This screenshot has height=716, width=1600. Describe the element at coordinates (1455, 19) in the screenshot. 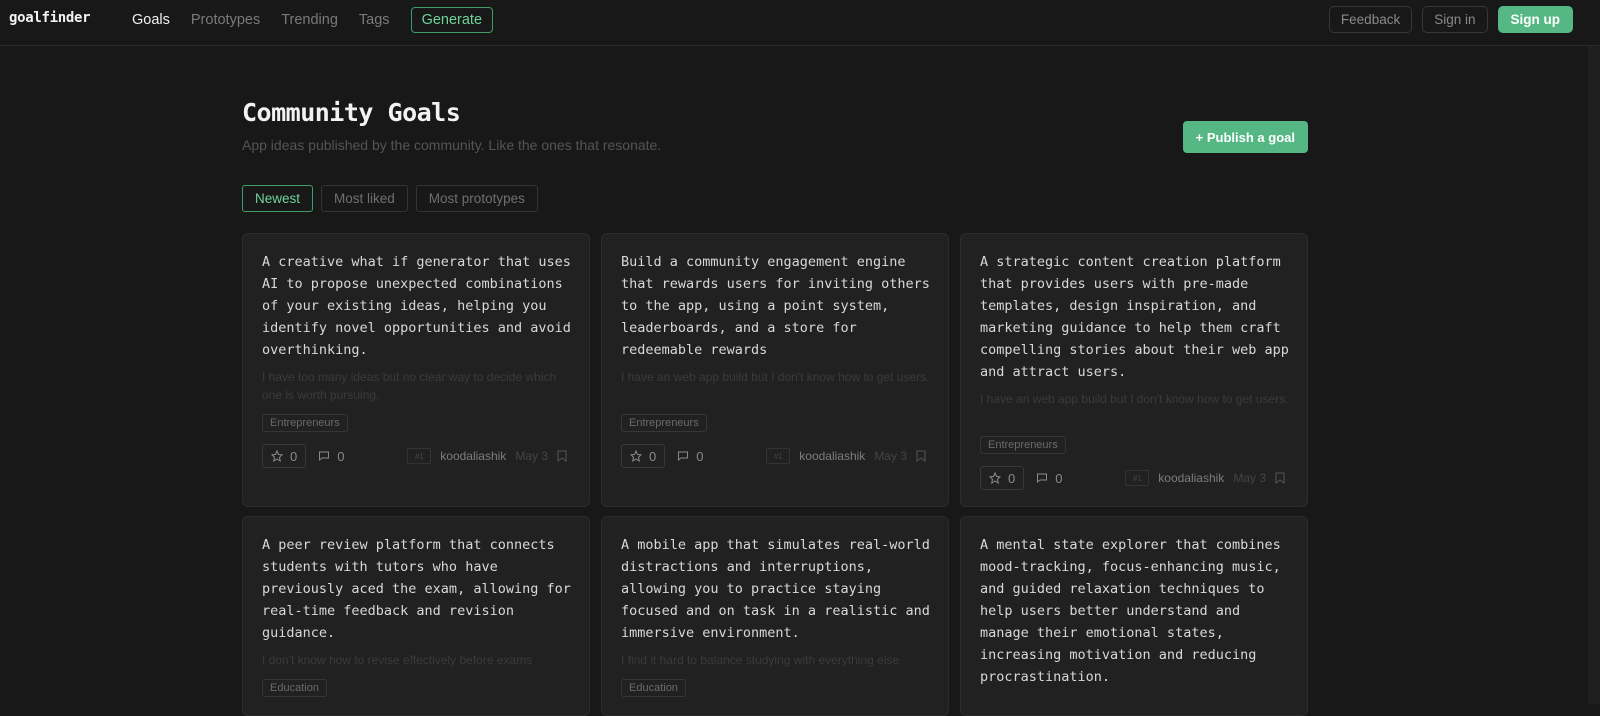

I see `sign-in-button: Sign in` at that location.